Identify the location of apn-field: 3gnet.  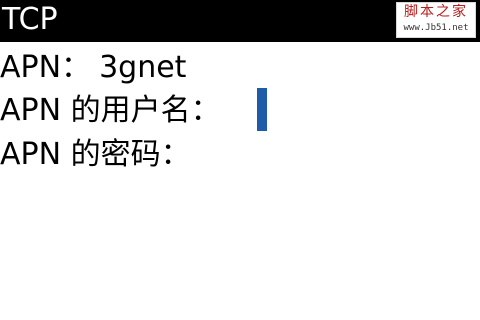
(142, 68).